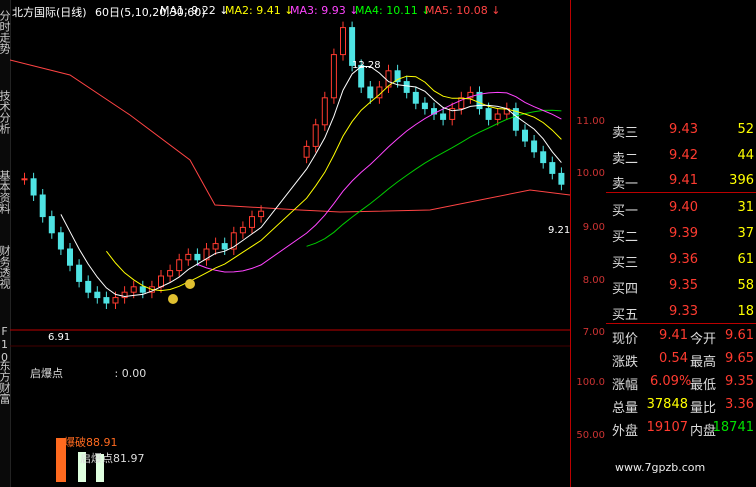  Describe the element at coordinates (5, 192) in the screenshot. I see `tab-profile: 基本资料` at that location.